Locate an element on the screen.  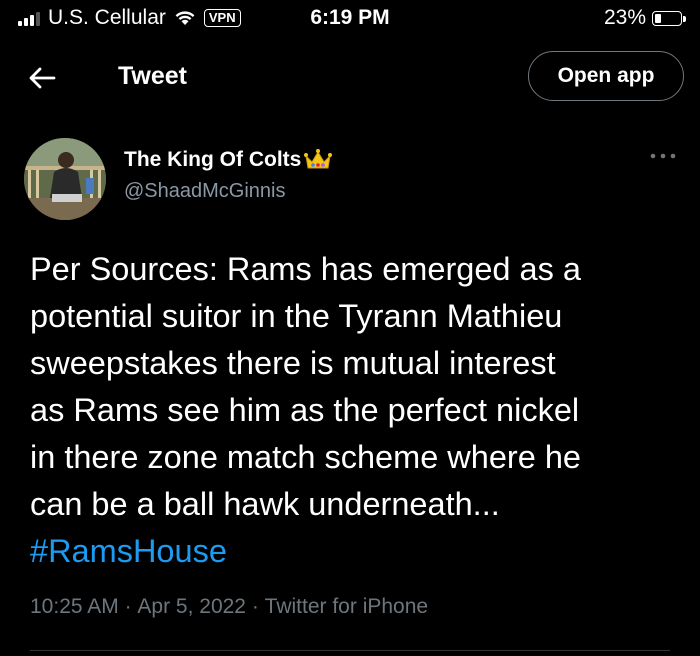
status-bar: U.S. Cellular VPN 6:19 PM 23% is located at coordinates (350, 18).